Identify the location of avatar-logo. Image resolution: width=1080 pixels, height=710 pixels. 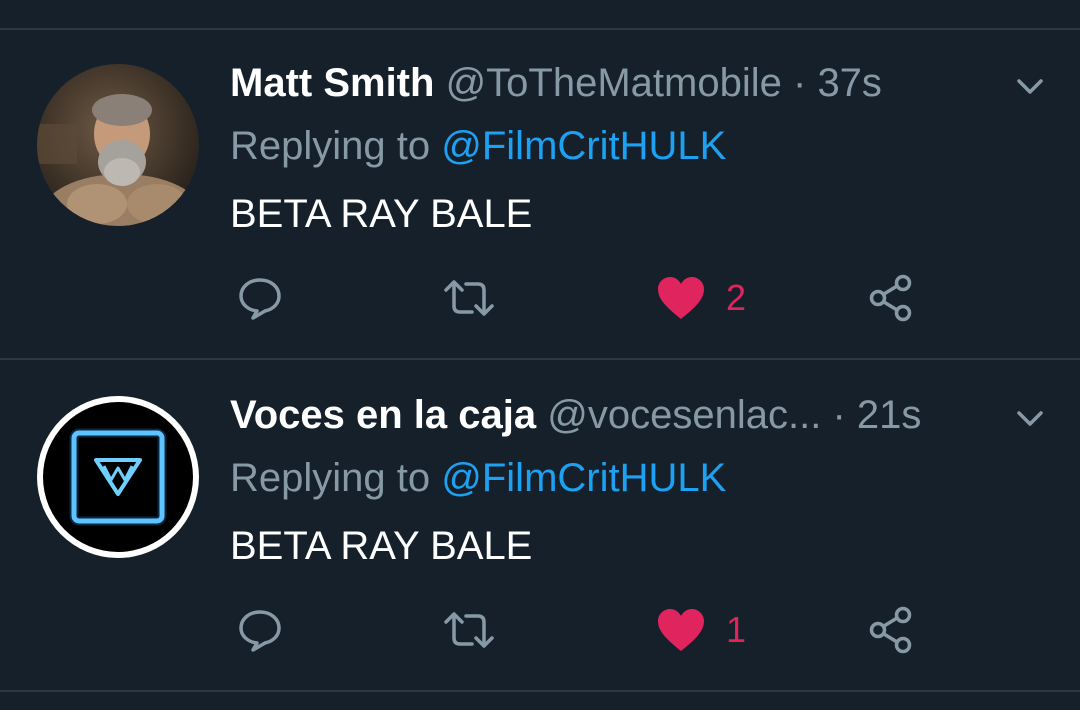
(118, 477).